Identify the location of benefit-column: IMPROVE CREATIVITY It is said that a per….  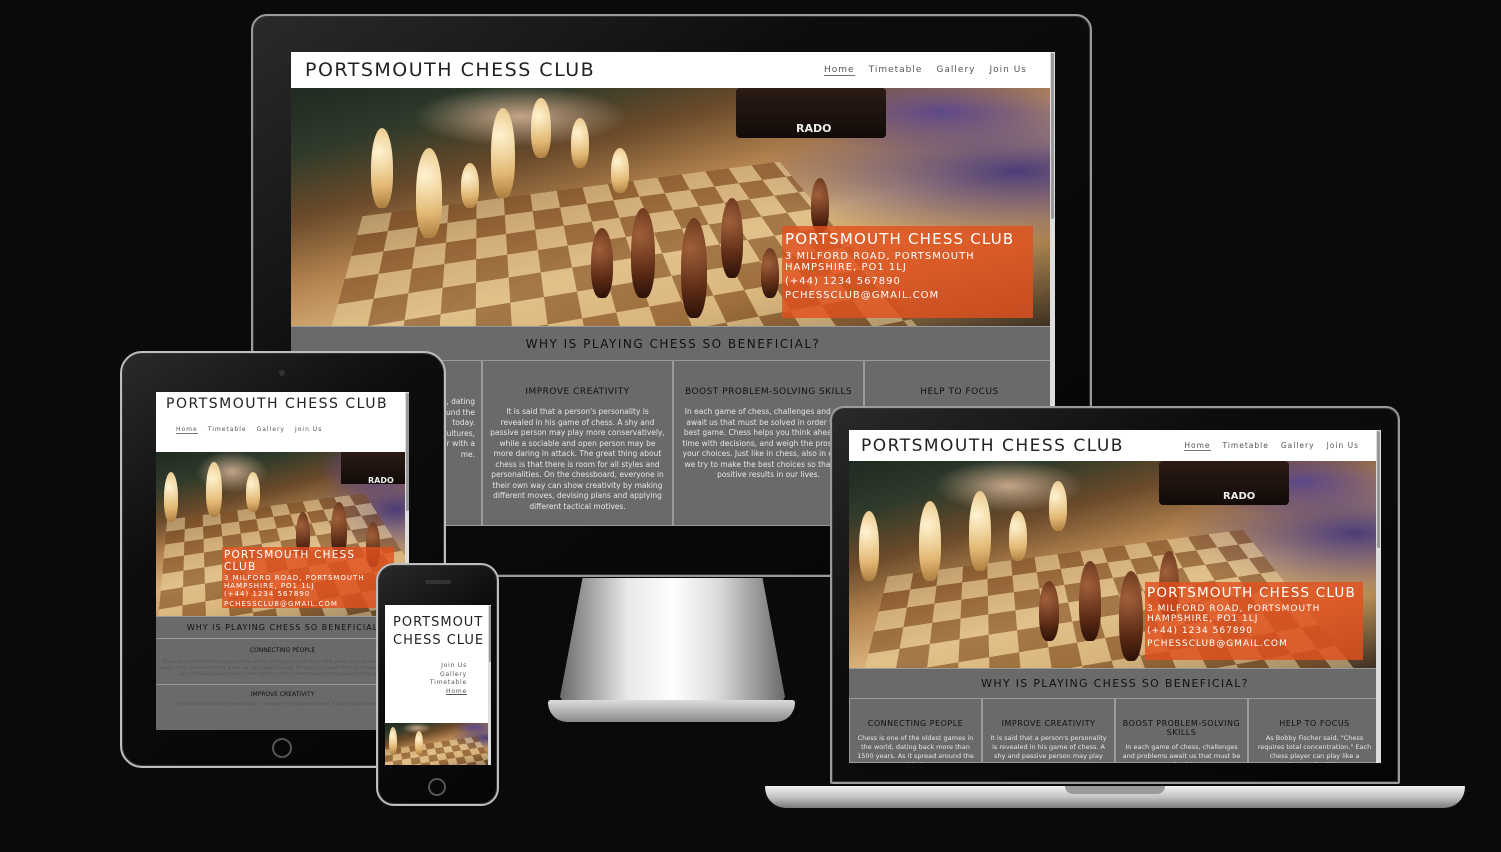
(577, 443).